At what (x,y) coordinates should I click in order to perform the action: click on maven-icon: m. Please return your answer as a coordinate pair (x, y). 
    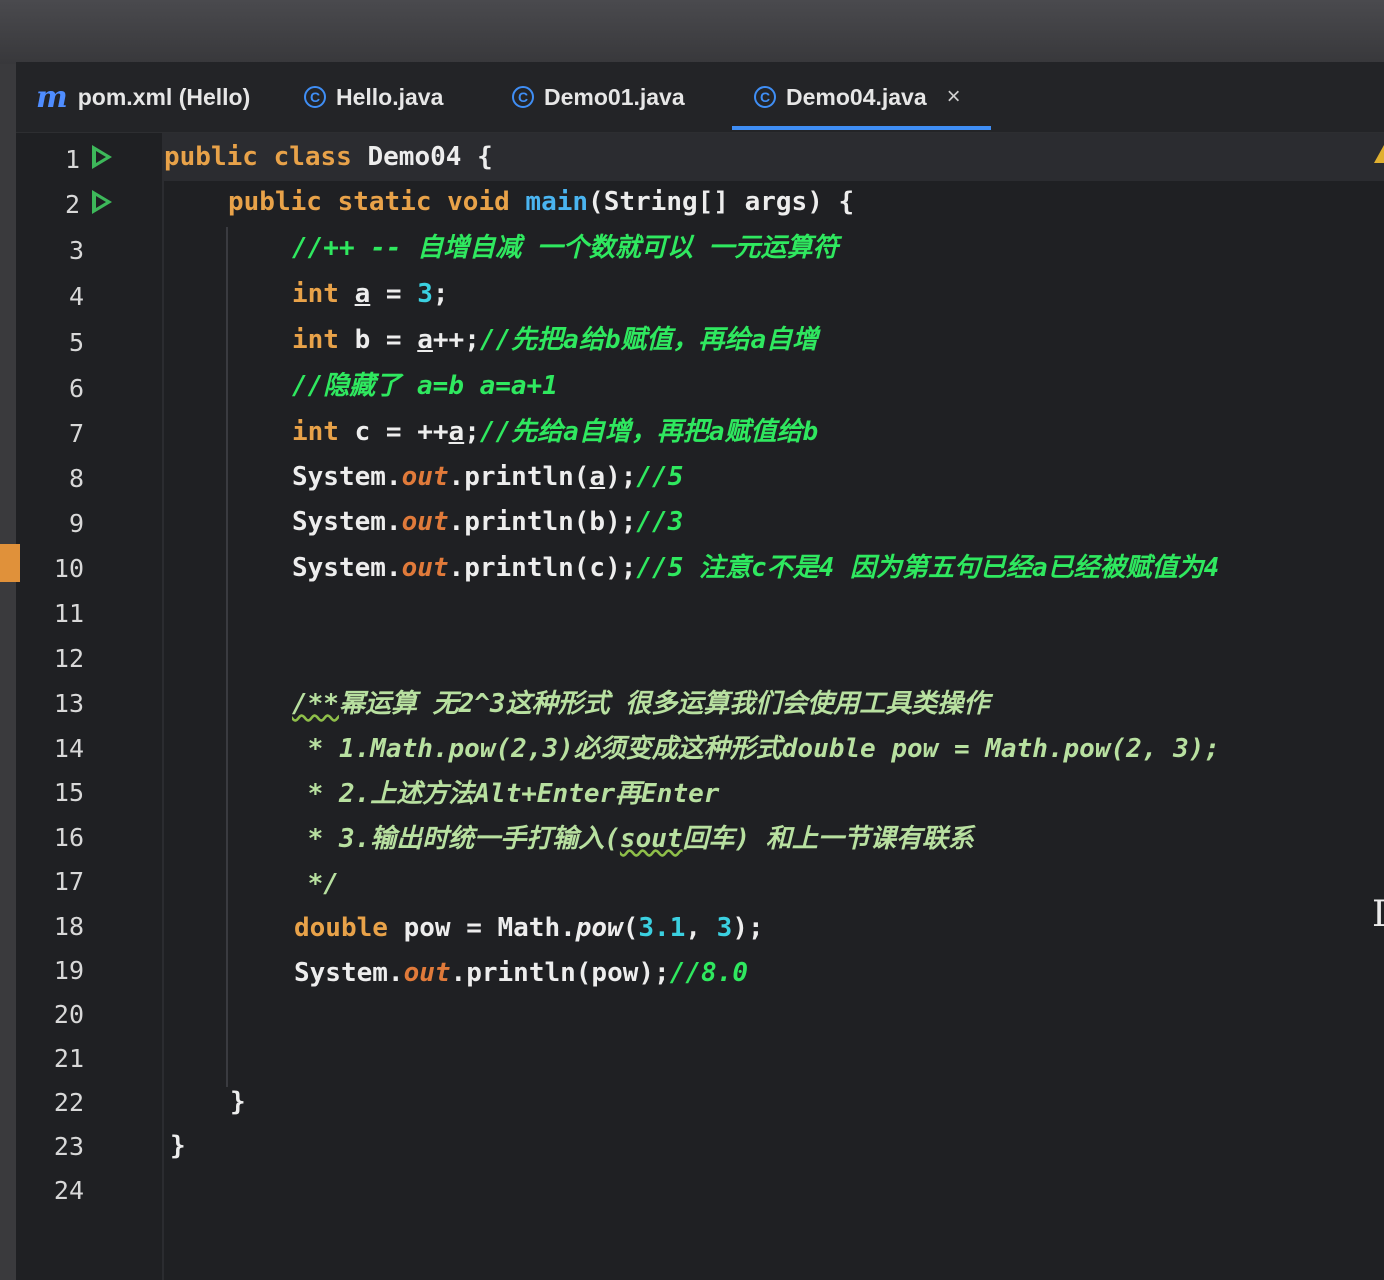
    Looking at the image, I should click on (52, 97).